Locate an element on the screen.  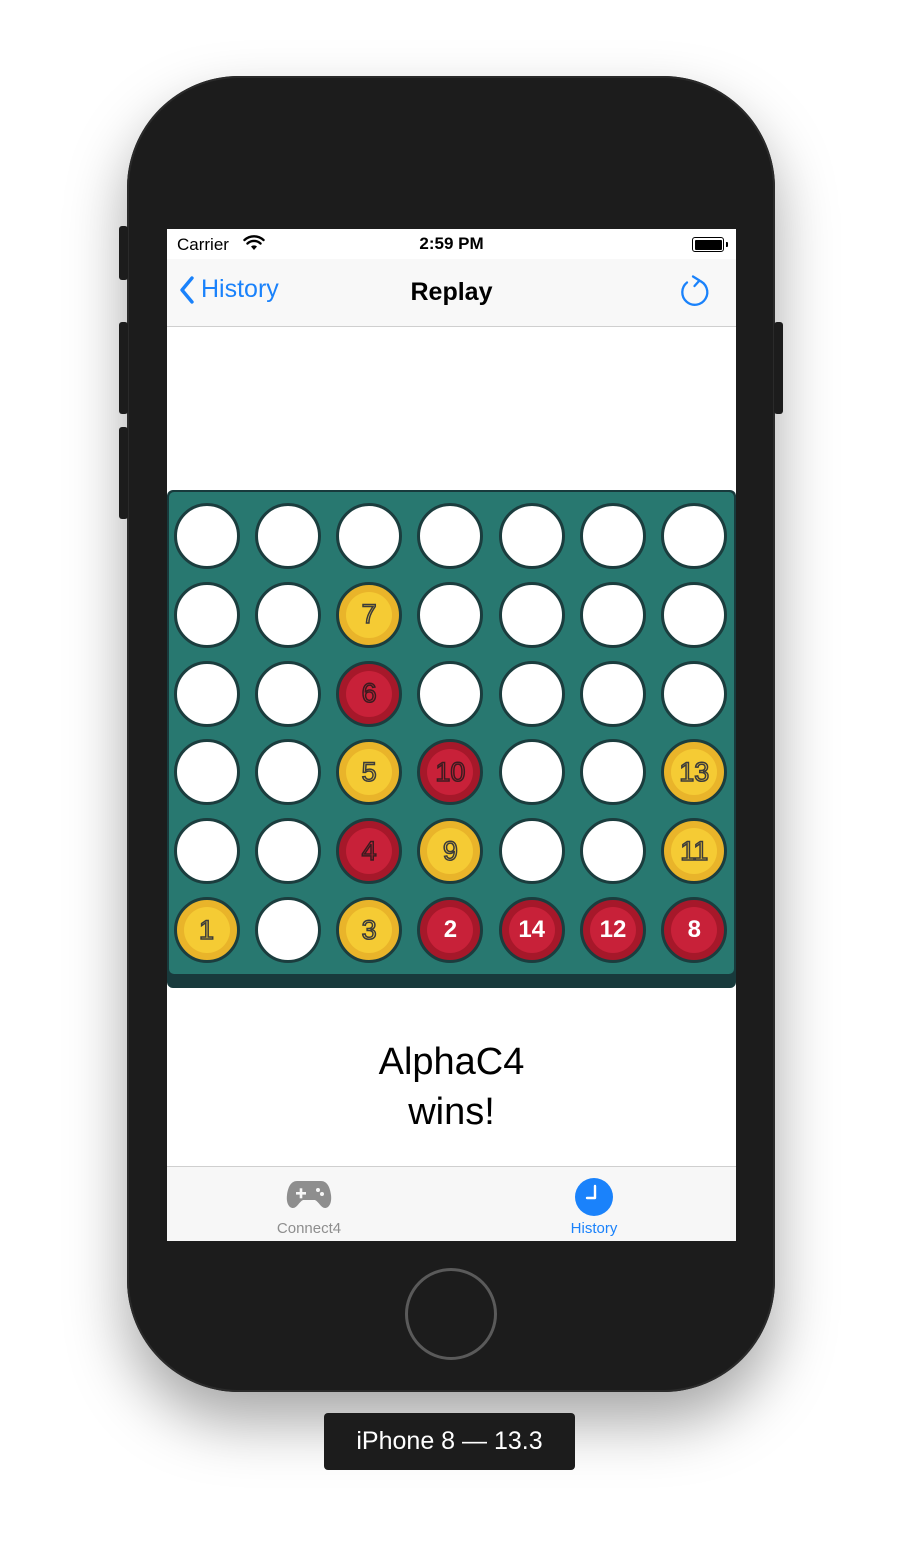
tab-bar: Connect4 History is located at coordinates (451, 1203).